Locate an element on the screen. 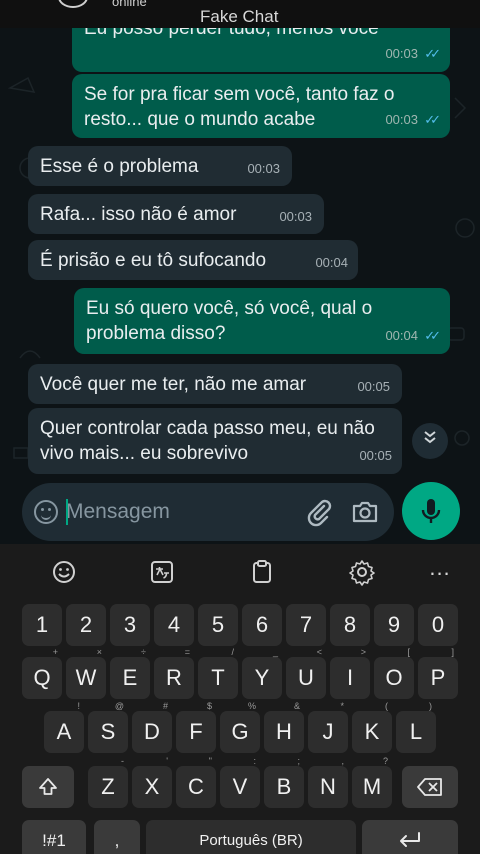 The image size is (480, 854). key-e-label: E is located at coordinates (130, 677).